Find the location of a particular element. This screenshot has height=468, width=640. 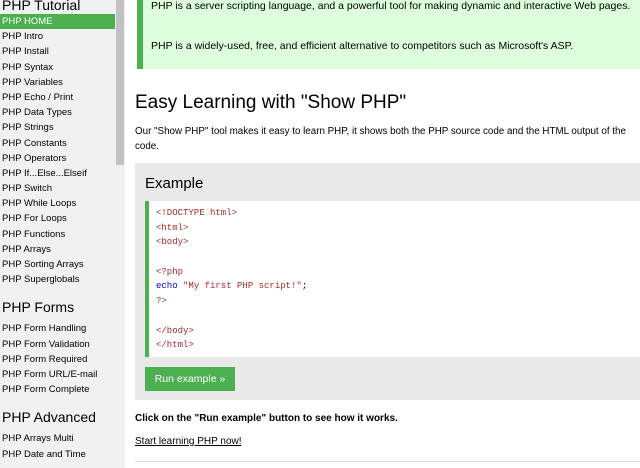

sidebar-item-php-data-types: PHP Data Types is located at coordinates (57, 112).